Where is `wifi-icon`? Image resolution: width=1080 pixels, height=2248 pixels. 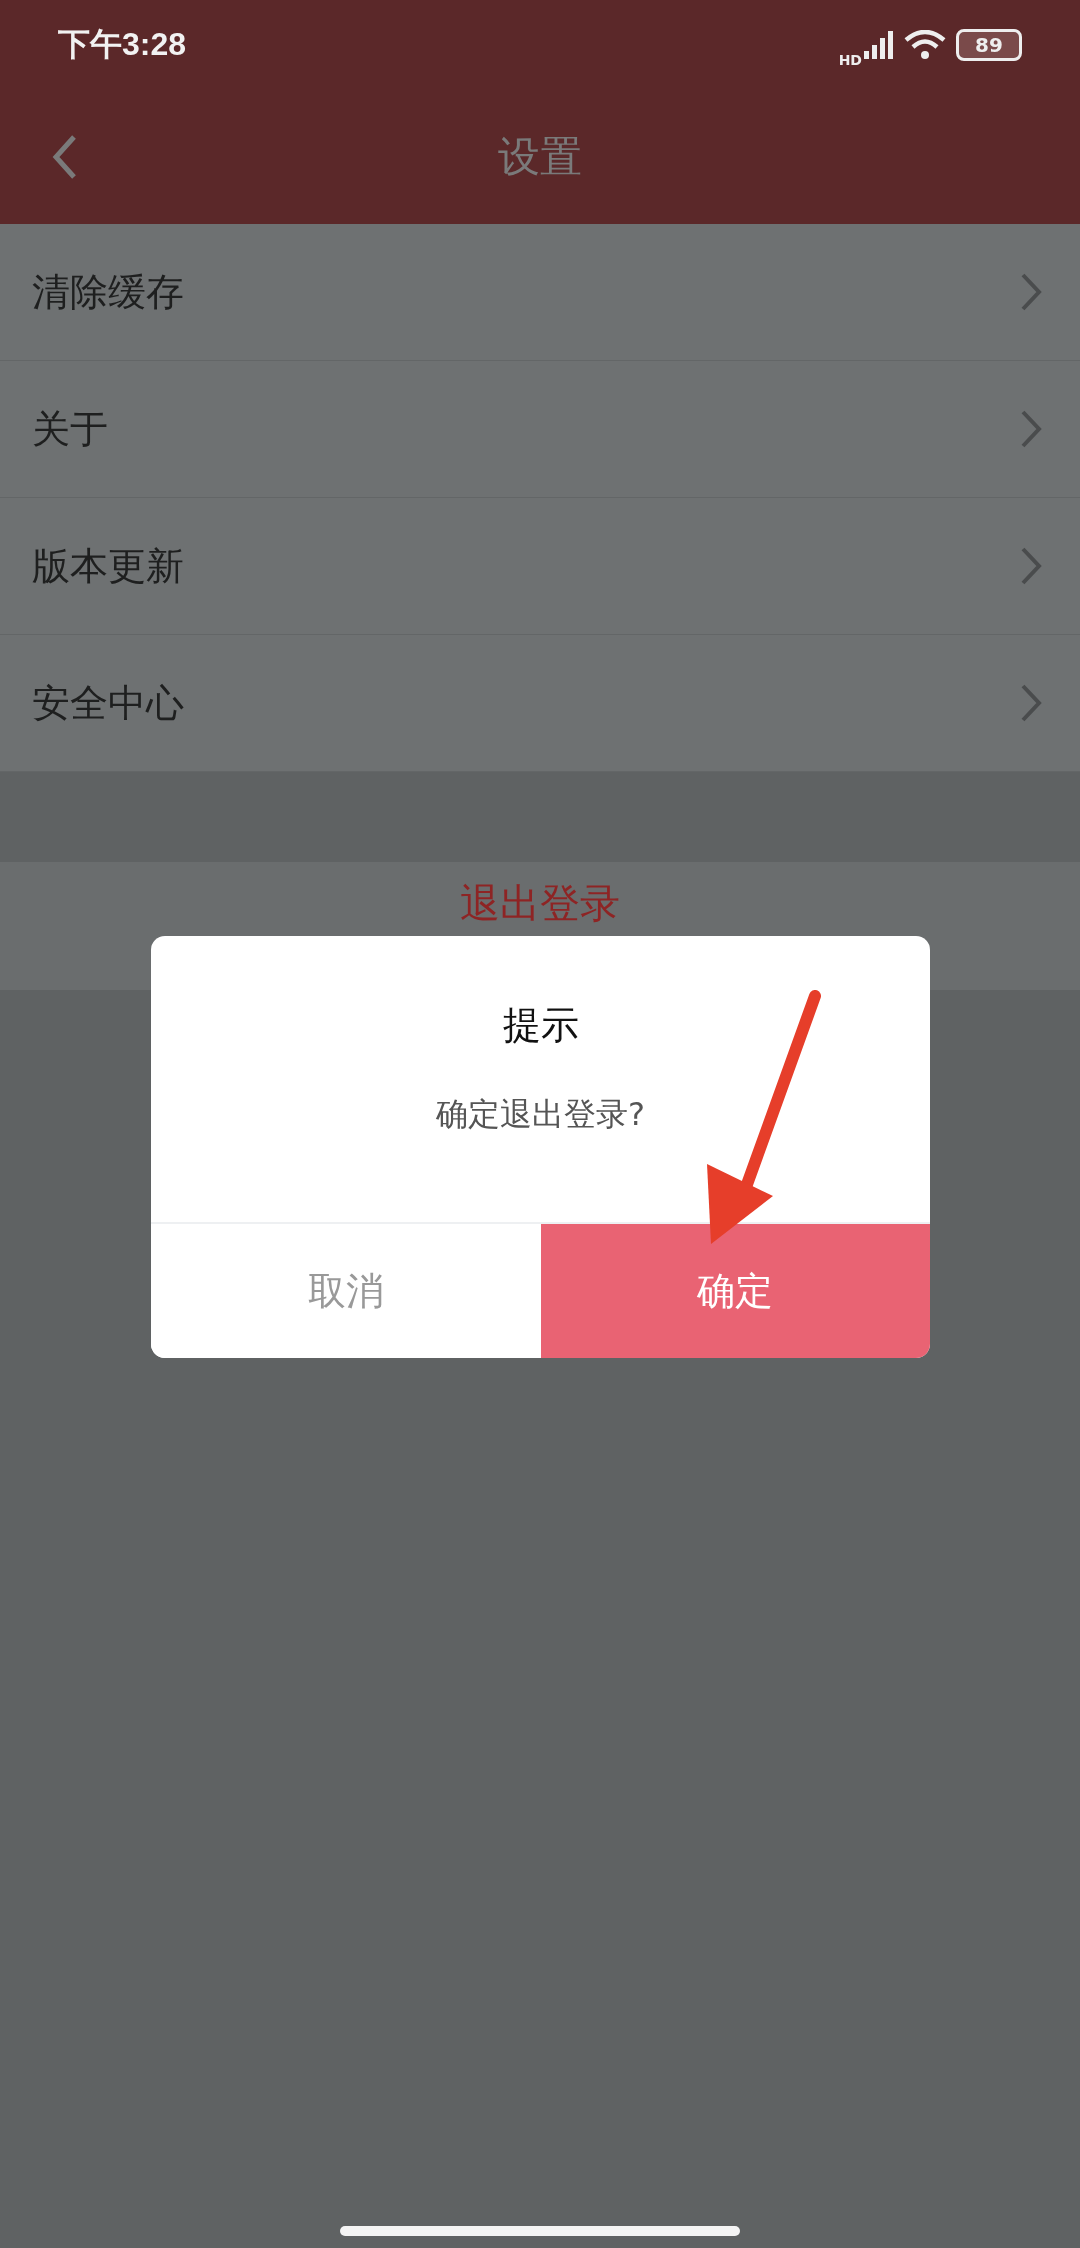 wifi-icon is located at coordinates (925, 45).